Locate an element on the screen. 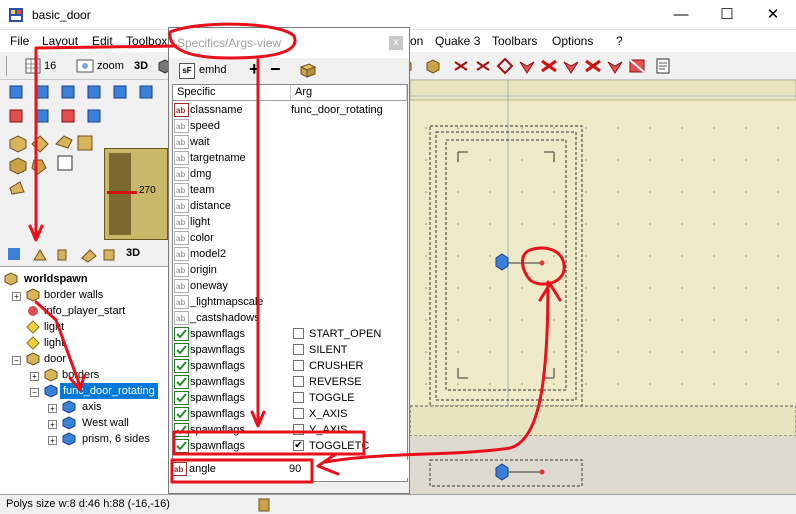 Image resolution: width=796 pixels, height=514 pixels. annotation-angle-box is located at coordinates (242, 471).